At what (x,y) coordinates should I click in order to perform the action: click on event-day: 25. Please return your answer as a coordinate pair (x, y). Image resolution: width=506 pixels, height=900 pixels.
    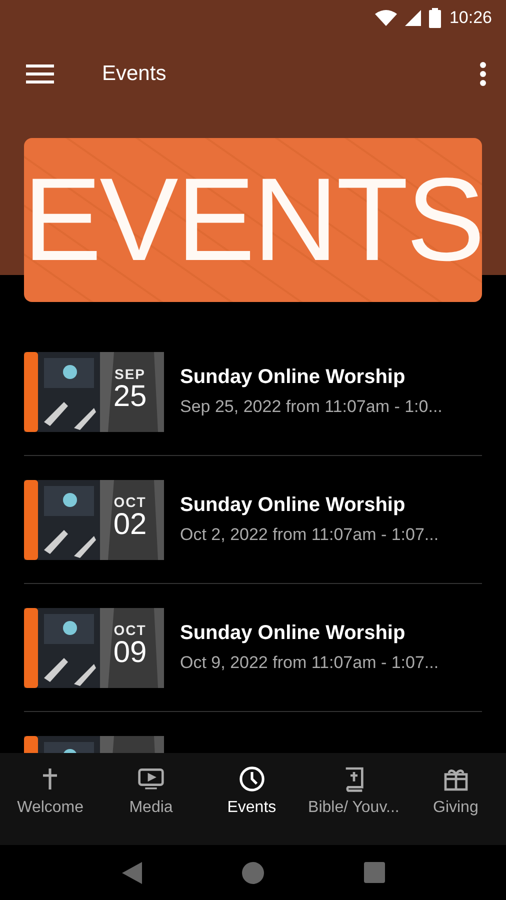
    Looking at the image, I should click on (130, 397).